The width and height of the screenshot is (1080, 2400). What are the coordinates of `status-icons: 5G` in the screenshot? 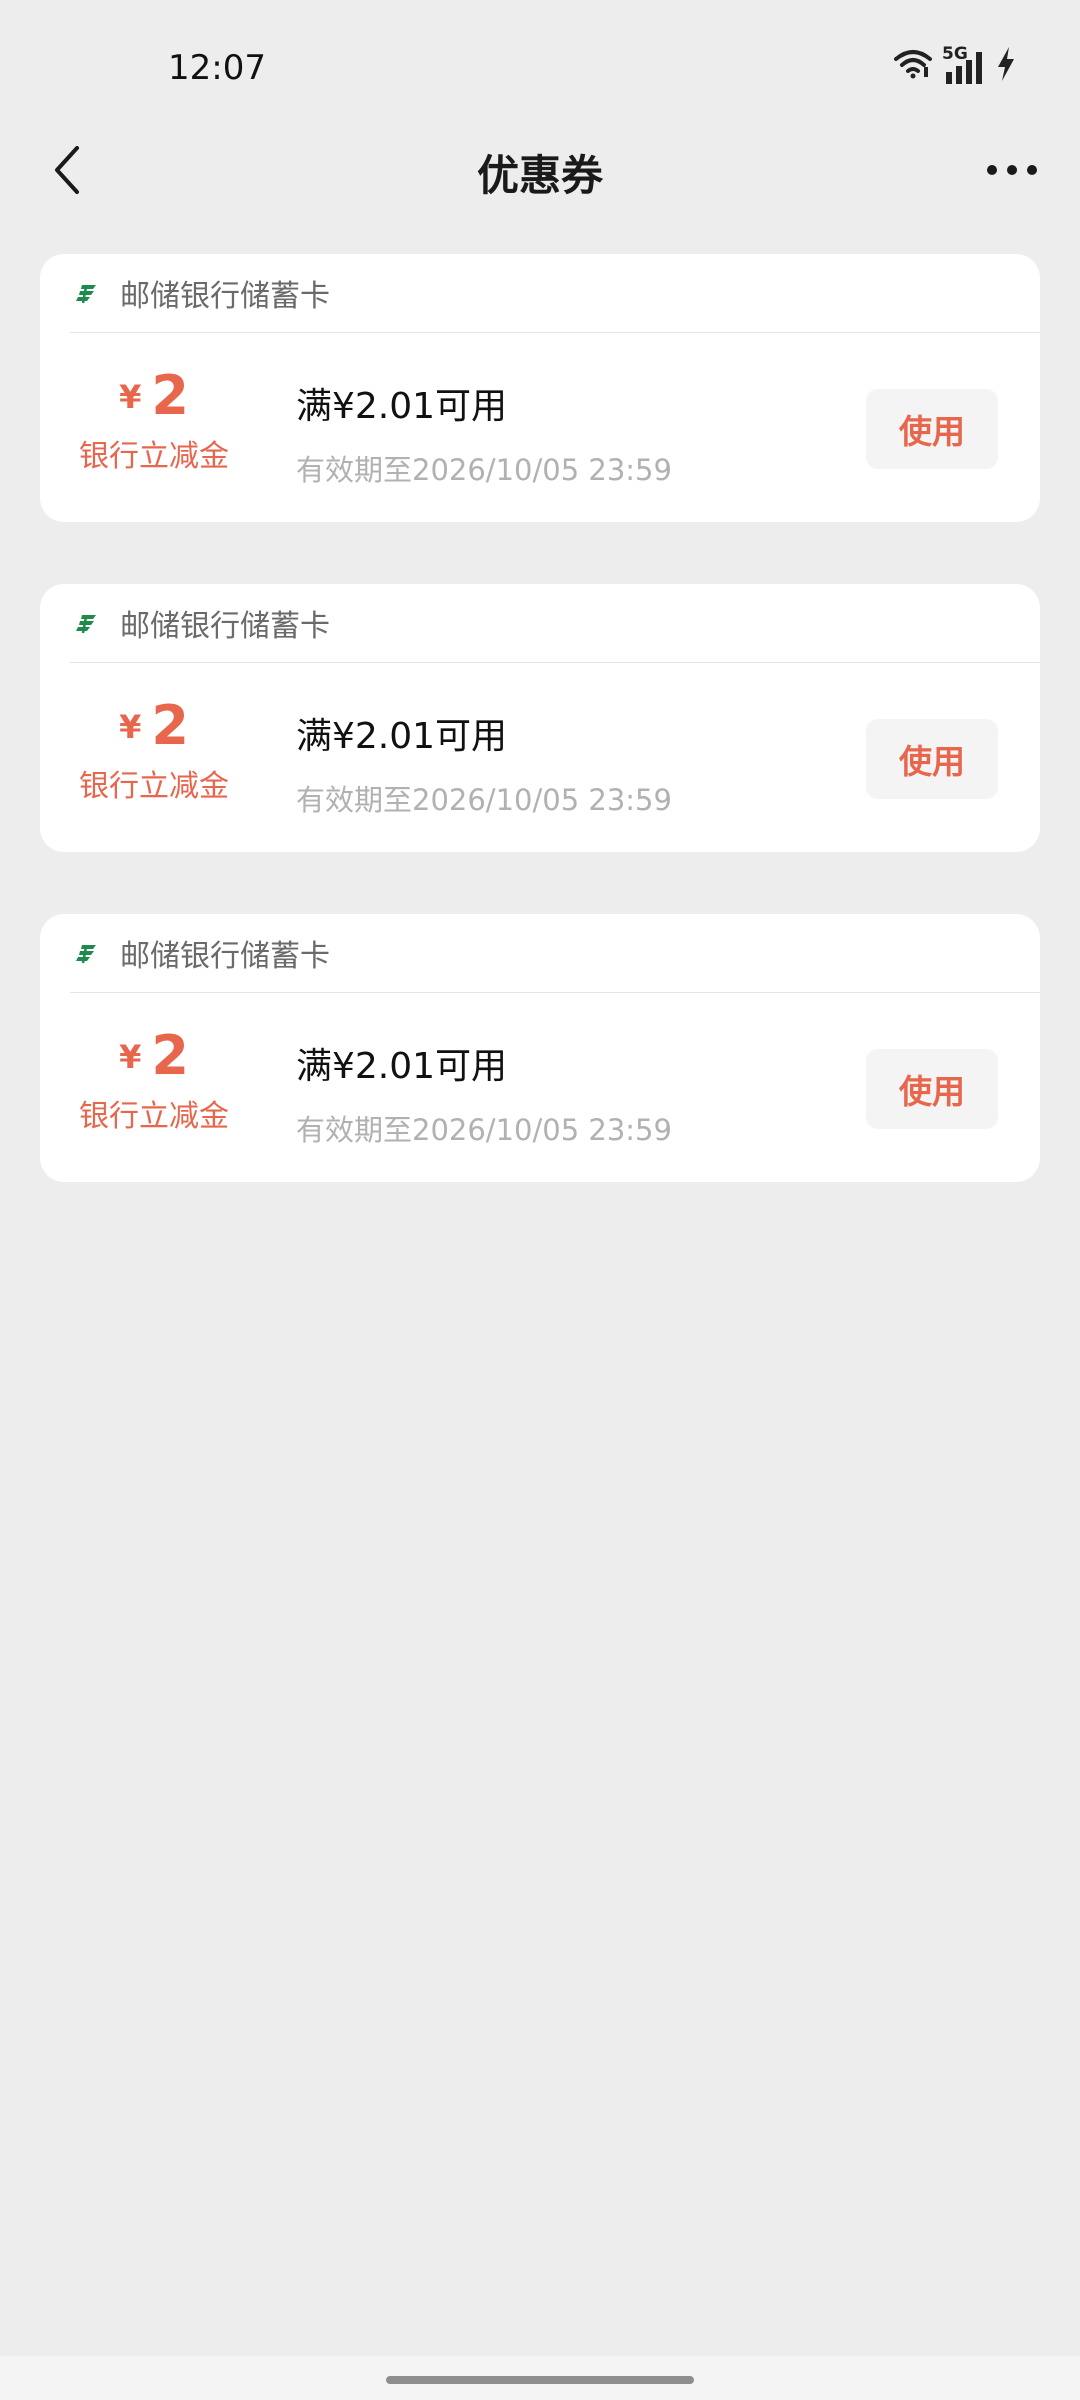 It's located at (955, 64).